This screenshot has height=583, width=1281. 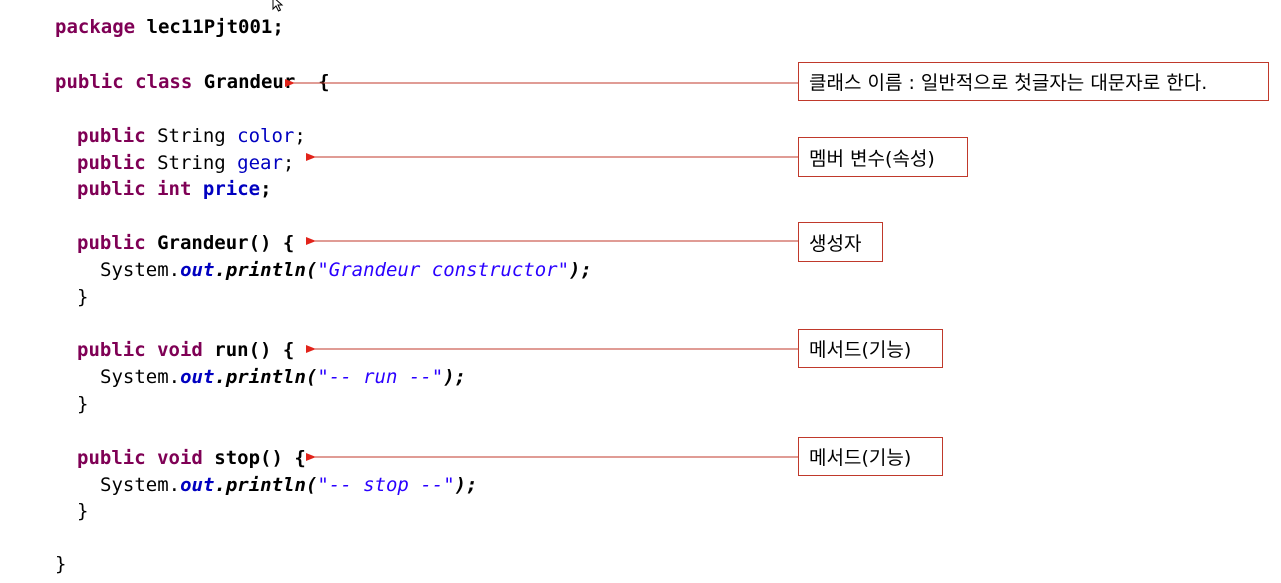 I want to click on stop-body-line: System.out.println("-- stop --");, so click(x=289, y=485).